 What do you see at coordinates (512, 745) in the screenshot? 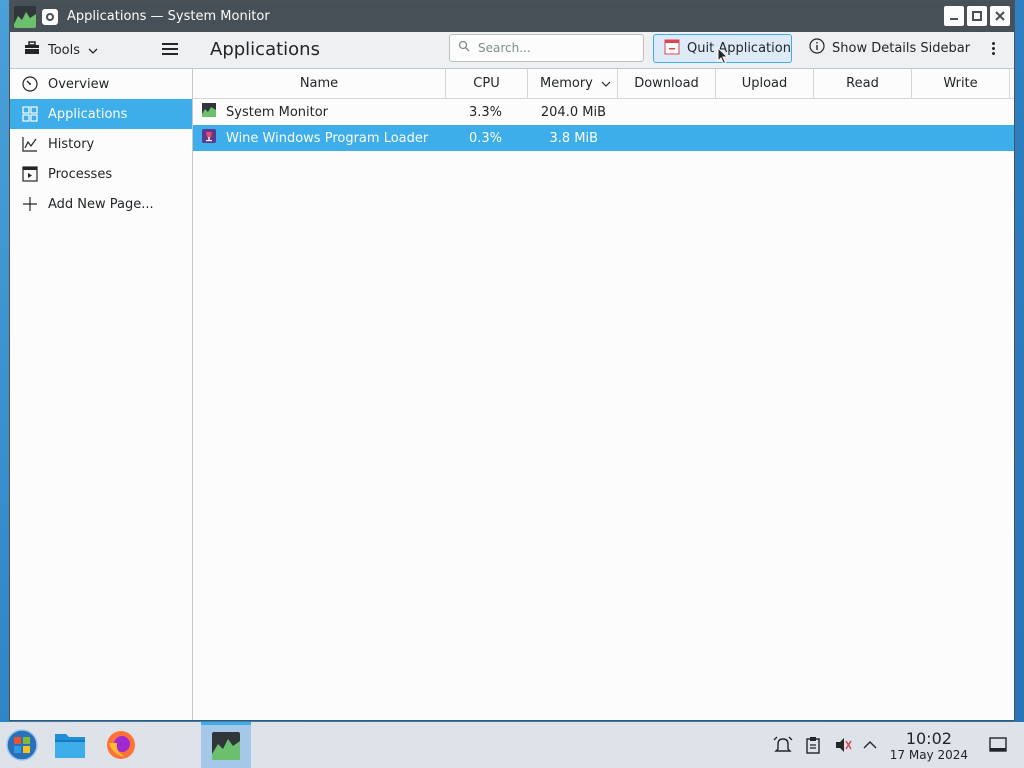
I see `taskbar: 10:02 17 May 2024` at bounding box center [512, 745].